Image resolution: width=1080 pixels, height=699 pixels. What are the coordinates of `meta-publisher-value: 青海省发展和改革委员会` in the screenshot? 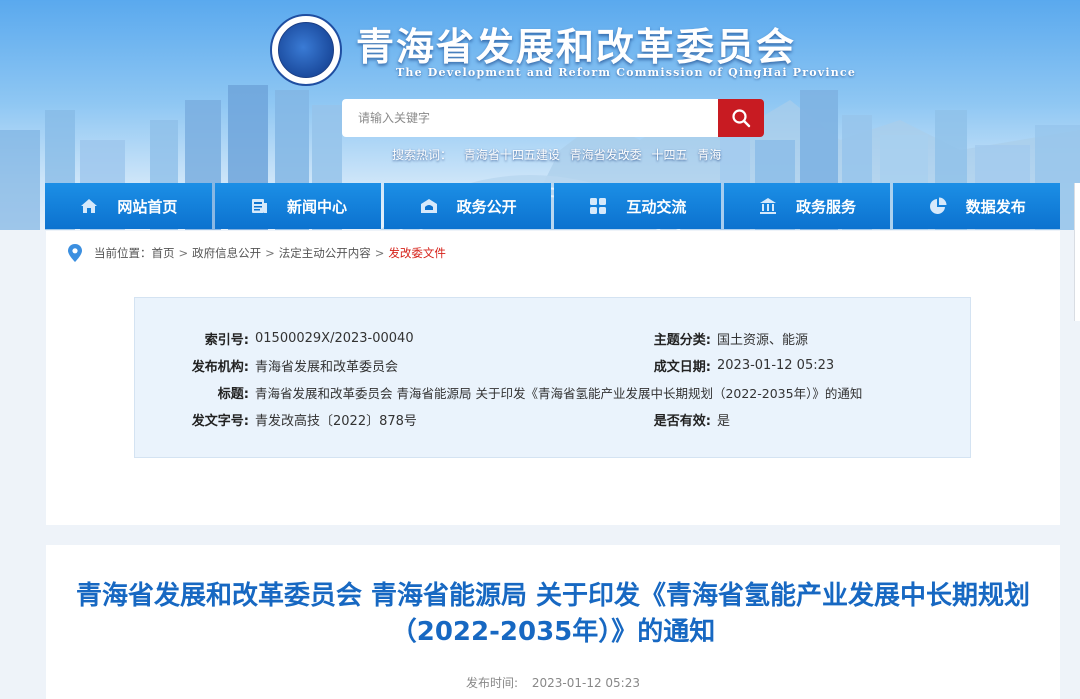 It's located at (327, 367).